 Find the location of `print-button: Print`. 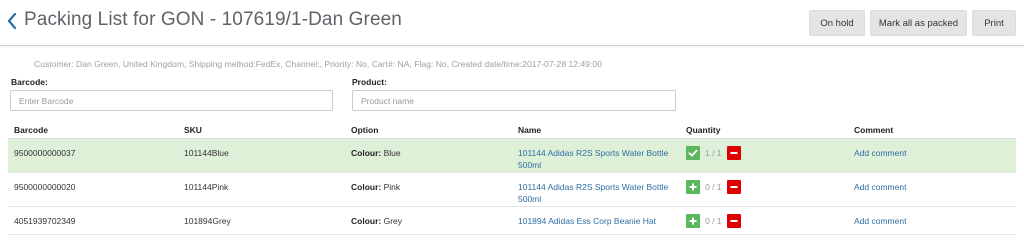

print-button: Print is located at coordinates (994, 23).